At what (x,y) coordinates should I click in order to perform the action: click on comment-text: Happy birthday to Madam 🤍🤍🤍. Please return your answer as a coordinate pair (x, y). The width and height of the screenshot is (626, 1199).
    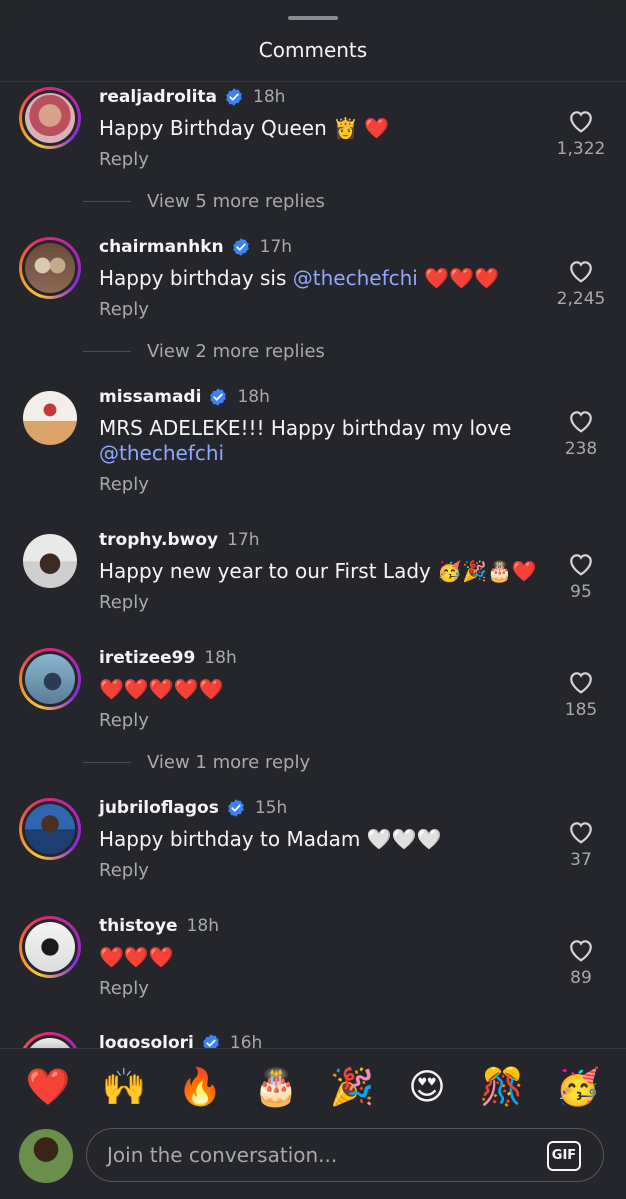
    Looking at the image, I should click on (270, 839).